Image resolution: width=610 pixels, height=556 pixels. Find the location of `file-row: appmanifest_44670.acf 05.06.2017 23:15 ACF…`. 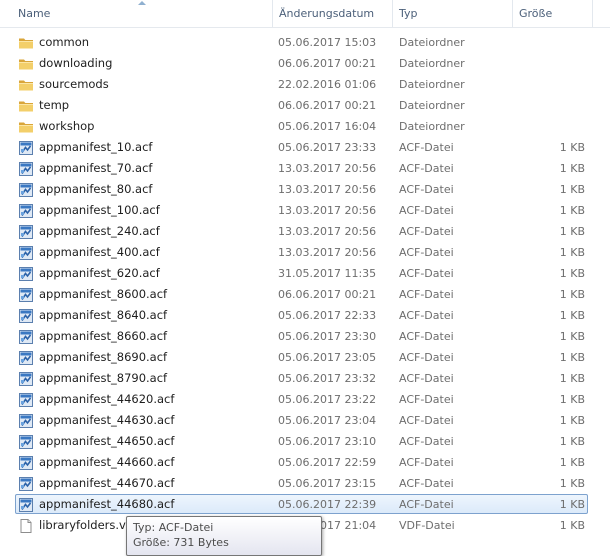

file-row: appmanifest_44670.acf 05.06.2017 23:15 ACF… is located at coordinates (305, 483).